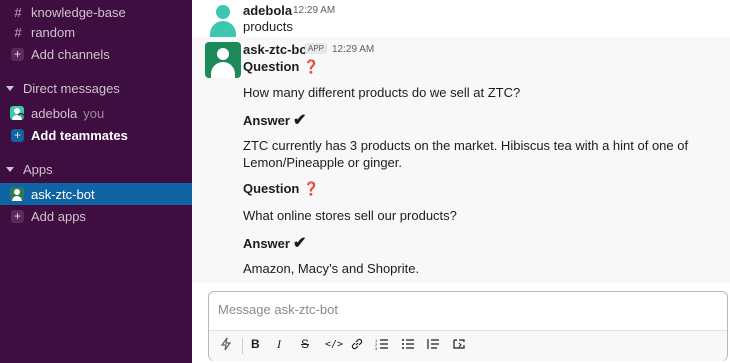 This screenshot has height=363, width=730. Describe the element at coordinates (408, 345) in the screenshot. I see `bulleted-list-icon` at that location.